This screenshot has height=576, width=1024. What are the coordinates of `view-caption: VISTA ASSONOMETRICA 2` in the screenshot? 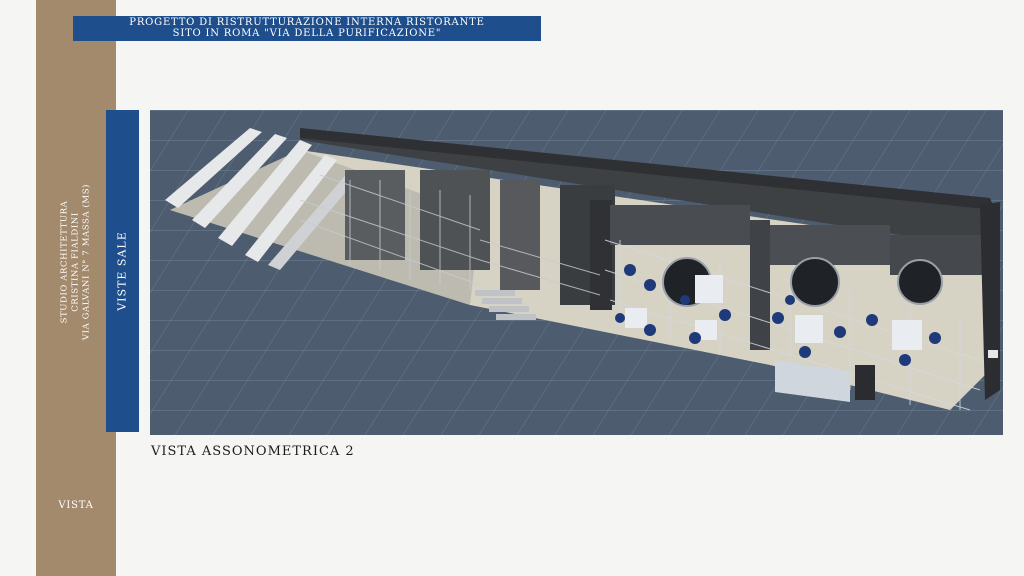 It's located at (253, 451).